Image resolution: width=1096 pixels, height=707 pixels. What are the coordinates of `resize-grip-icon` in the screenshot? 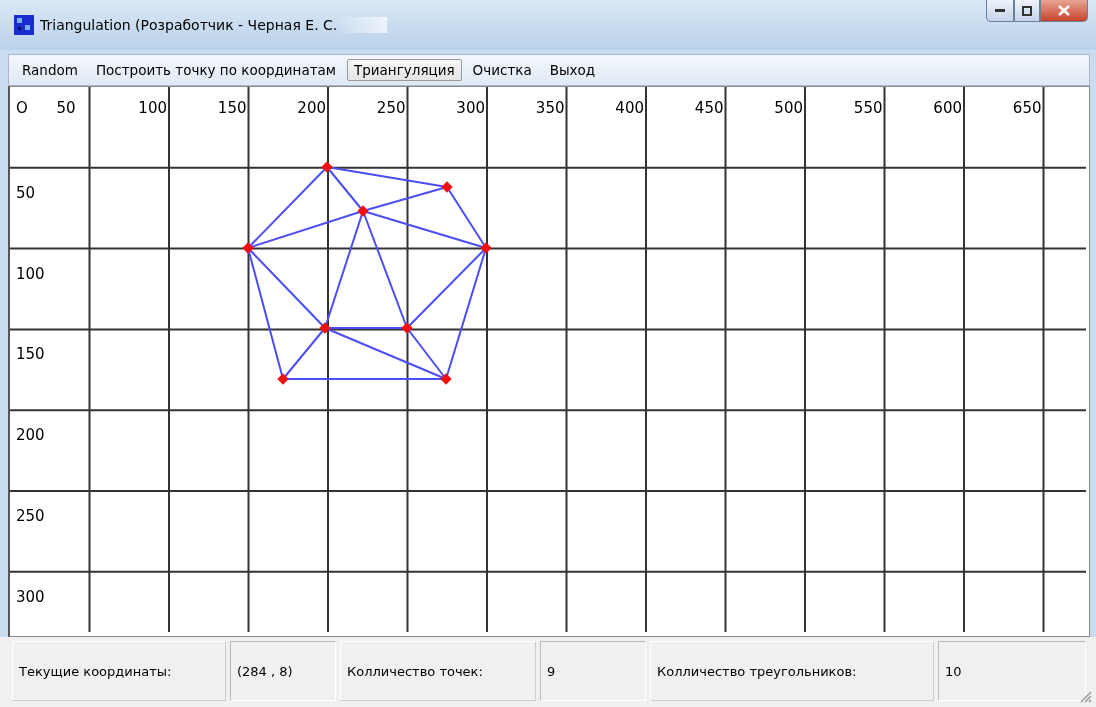 It's located at (1085, 696).